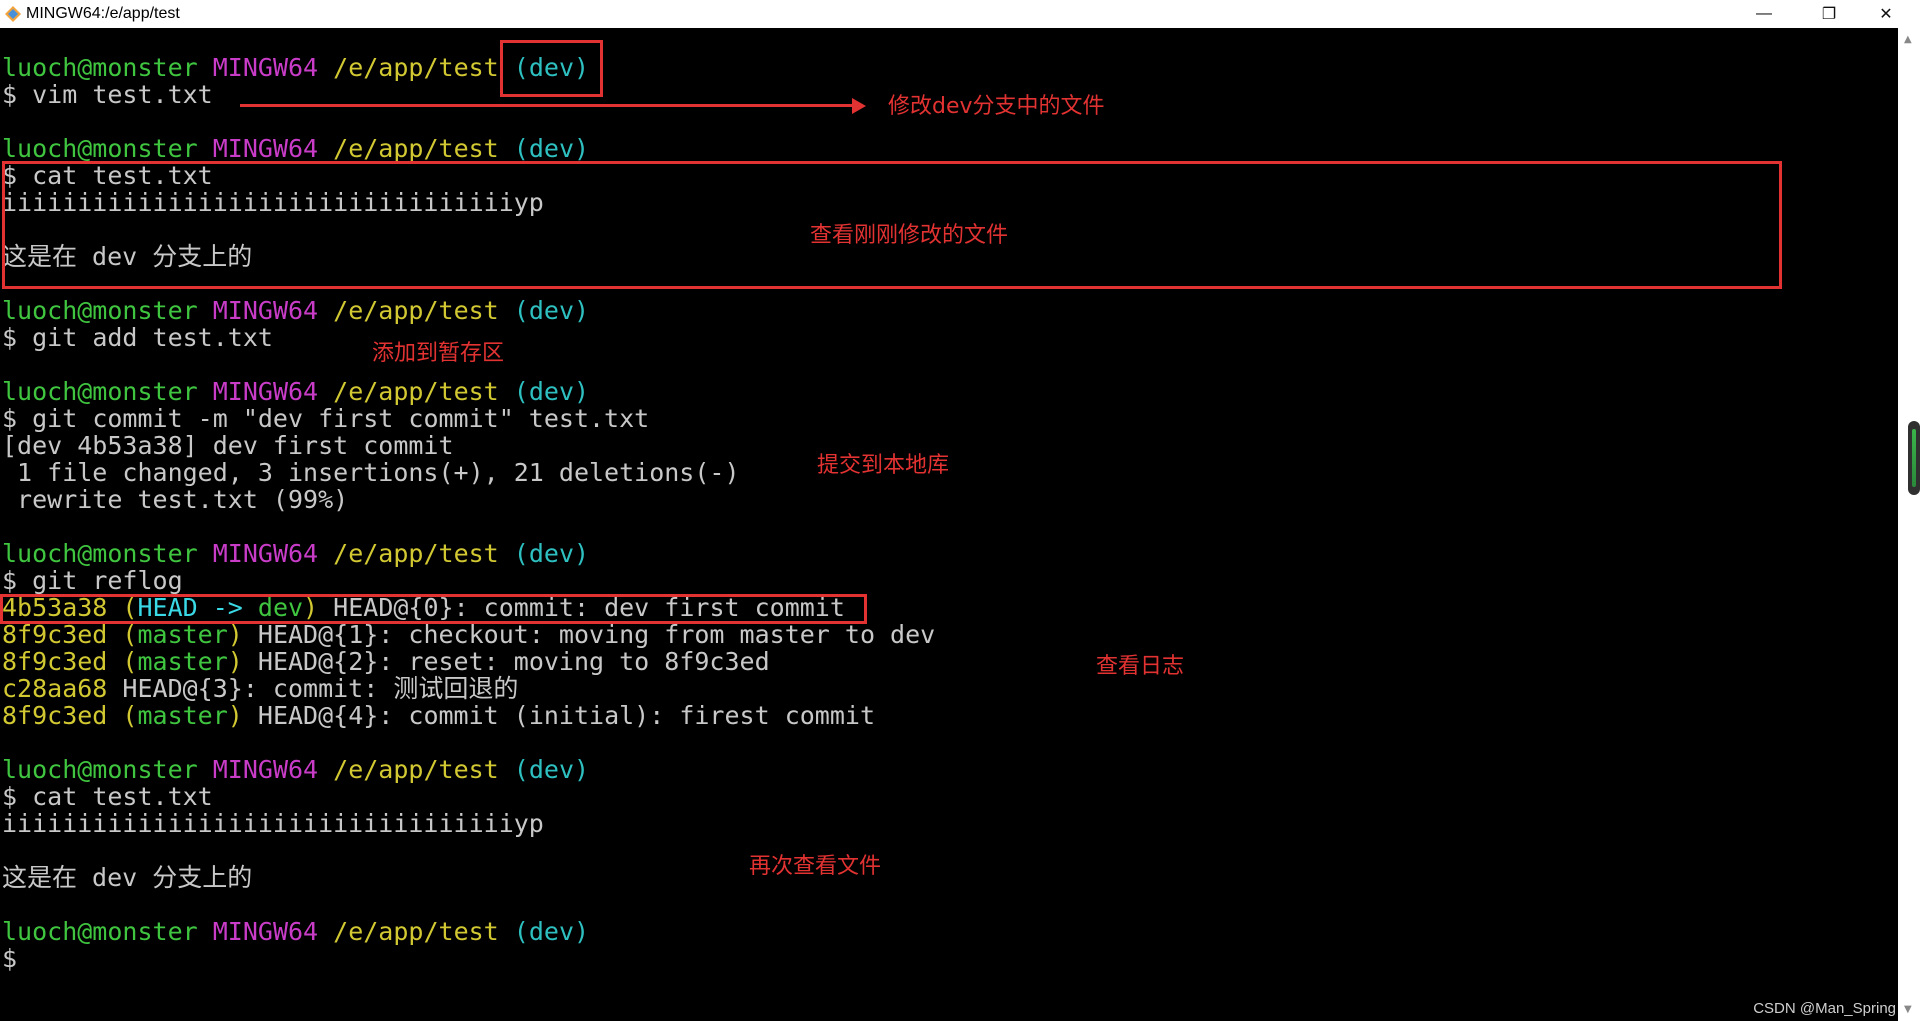 This screenshot has width=1920, height=1021. Describe the element at coordinates (127, 877) in the screenshot. I see `output-line: 这是在 dev 分支上的` at that location.